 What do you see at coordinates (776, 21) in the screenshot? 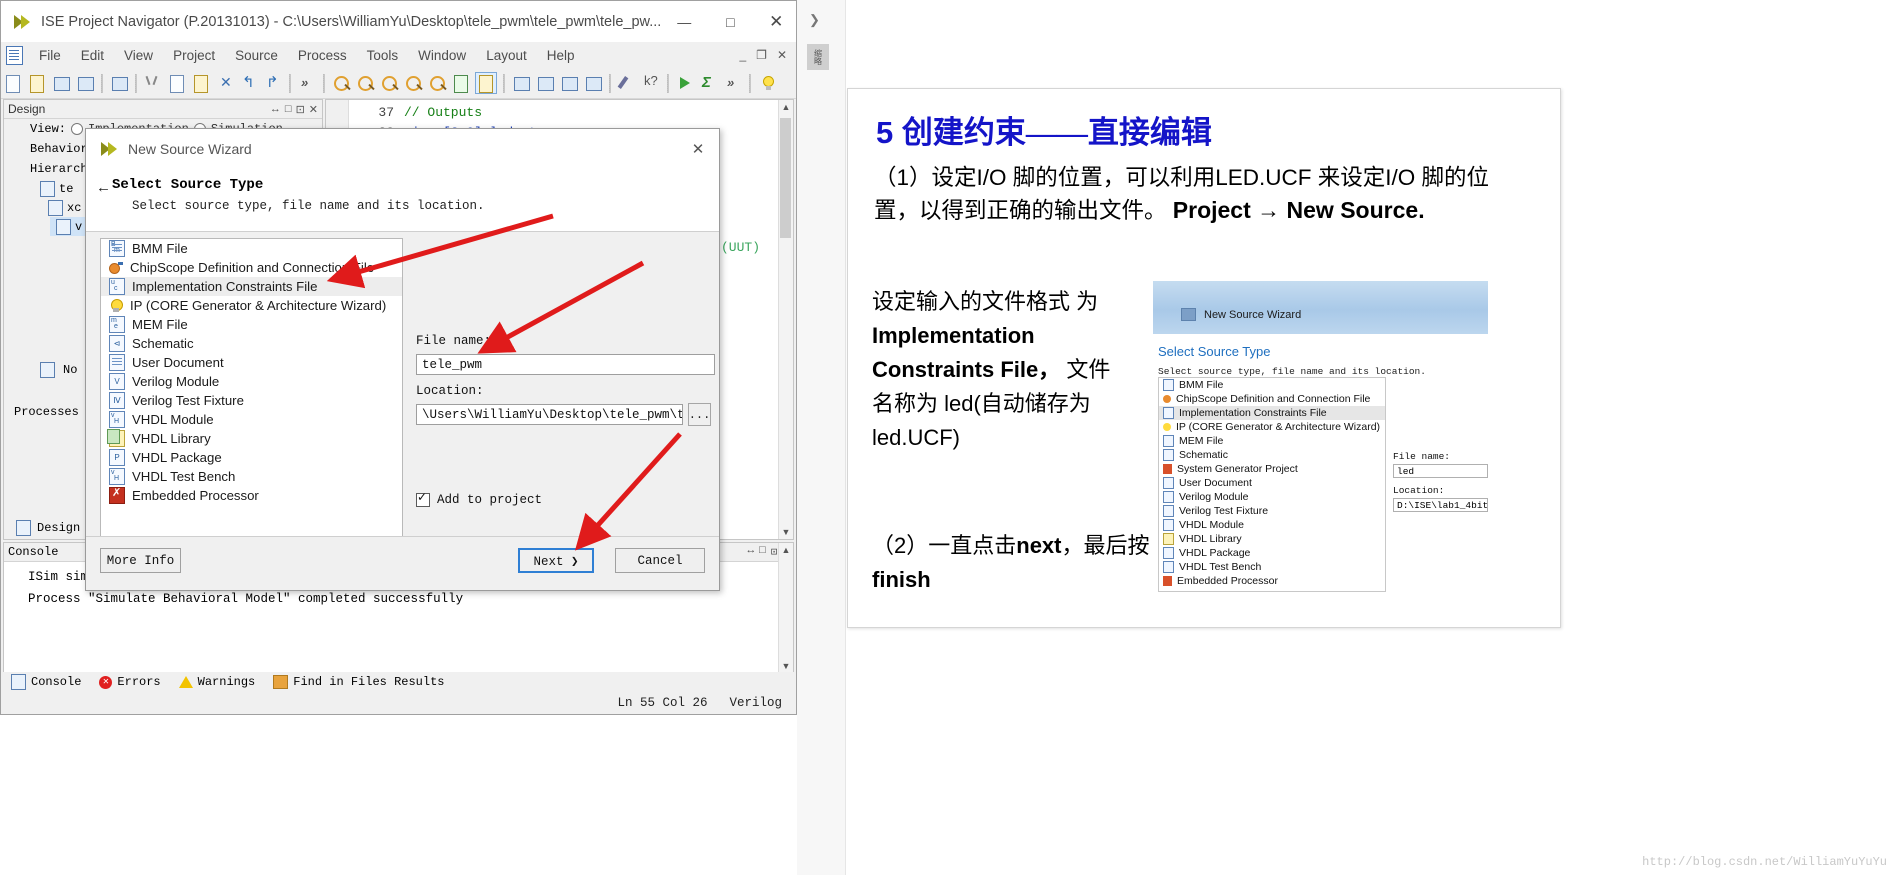
I see `close-button: ✕` at bounding box center [776, 21].